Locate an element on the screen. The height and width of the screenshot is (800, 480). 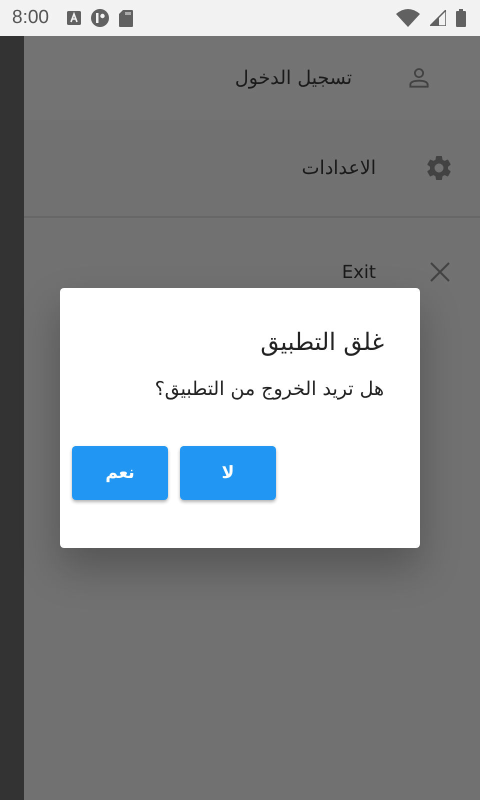
sd-card-icon is located at coordinates (125, 18).